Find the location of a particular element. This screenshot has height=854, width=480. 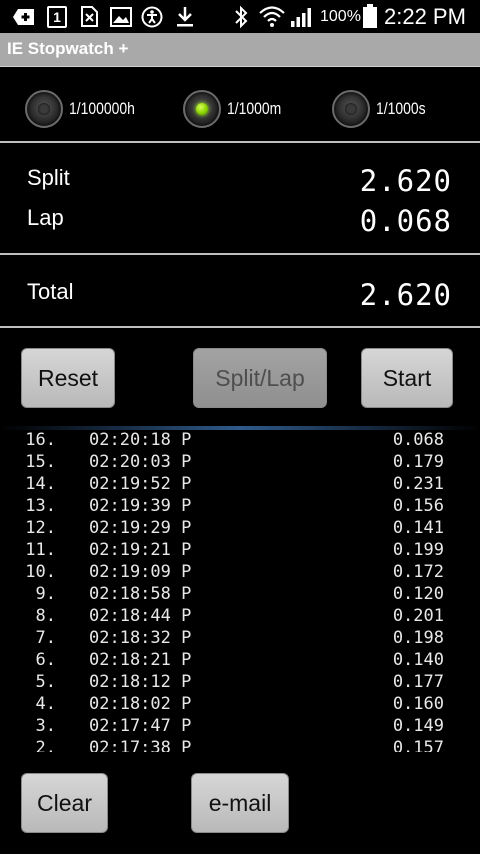

signal-icon is located at coordinates (301, 17).